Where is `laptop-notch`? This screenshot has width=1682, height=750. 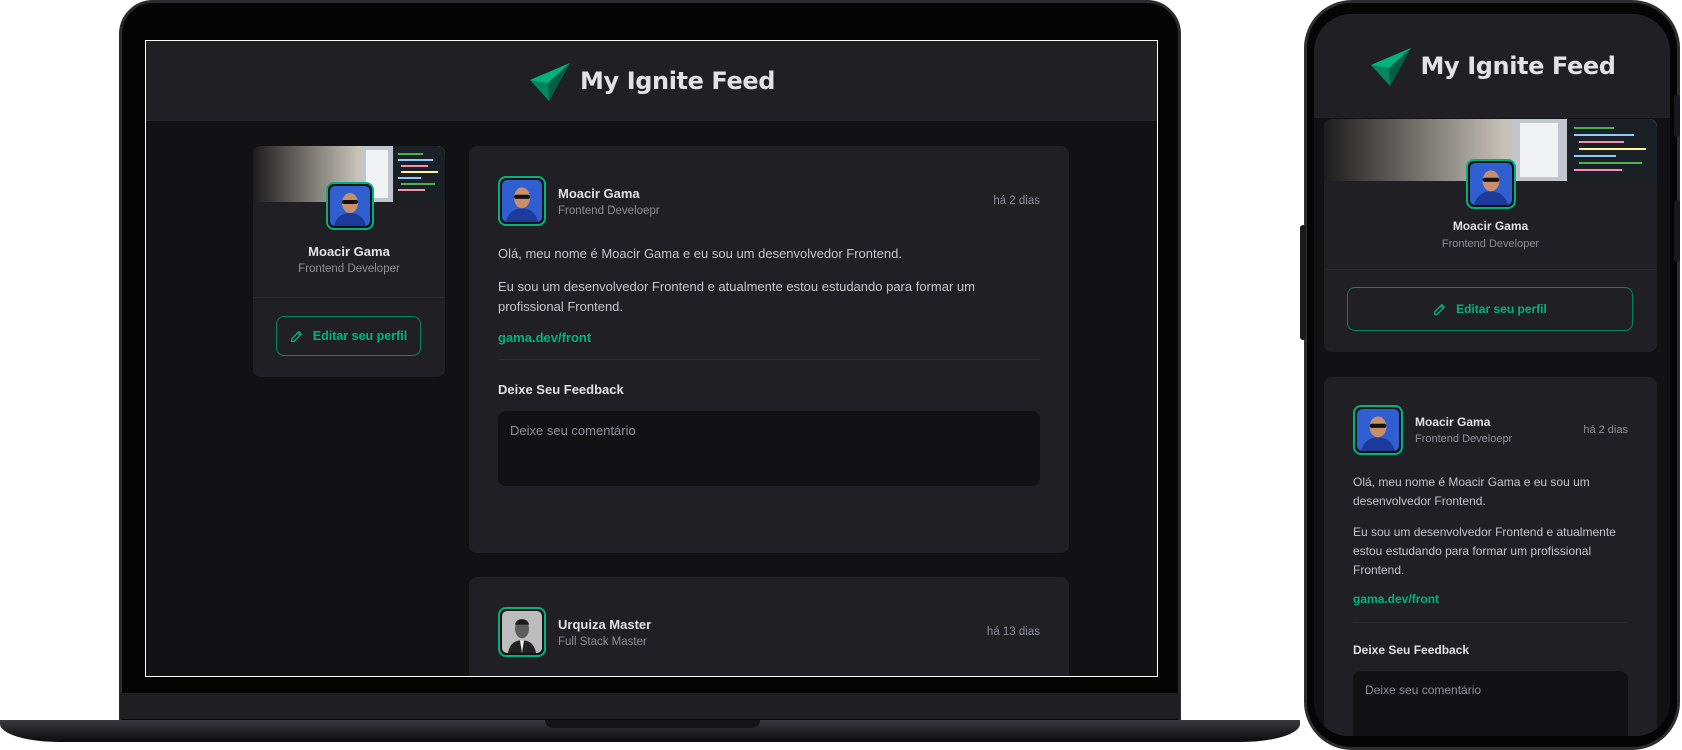
laptop-notch is located at coordinates (652, 724).